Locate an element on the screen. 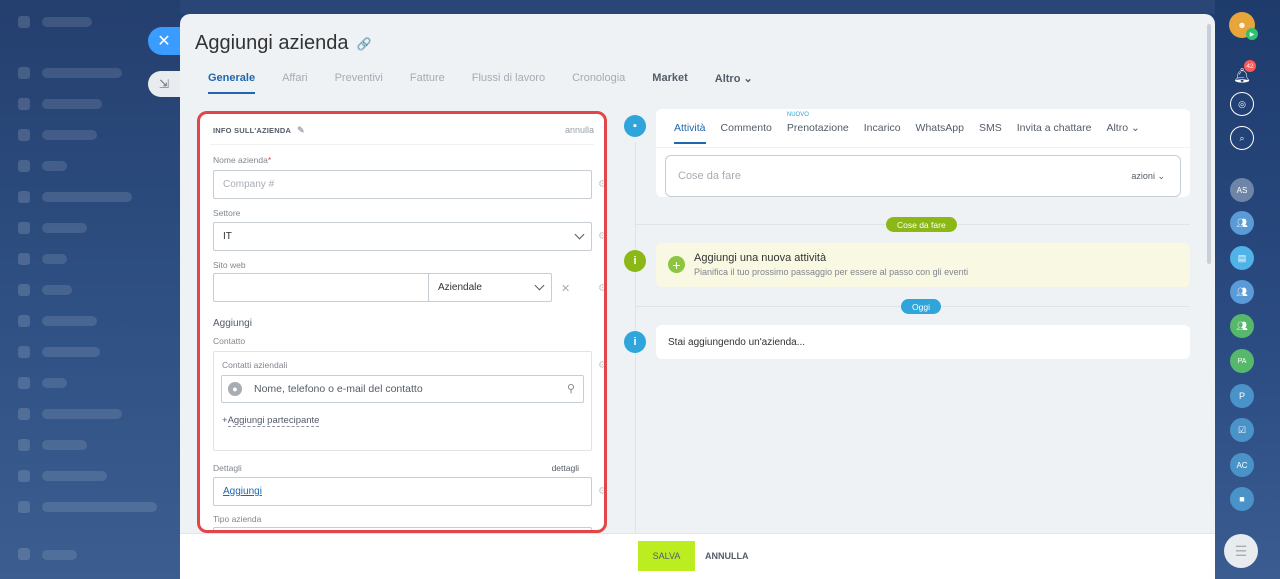 This screenshot has height=579, width=1280. avatar-pa: PA is located at coordinates (1242, 361).